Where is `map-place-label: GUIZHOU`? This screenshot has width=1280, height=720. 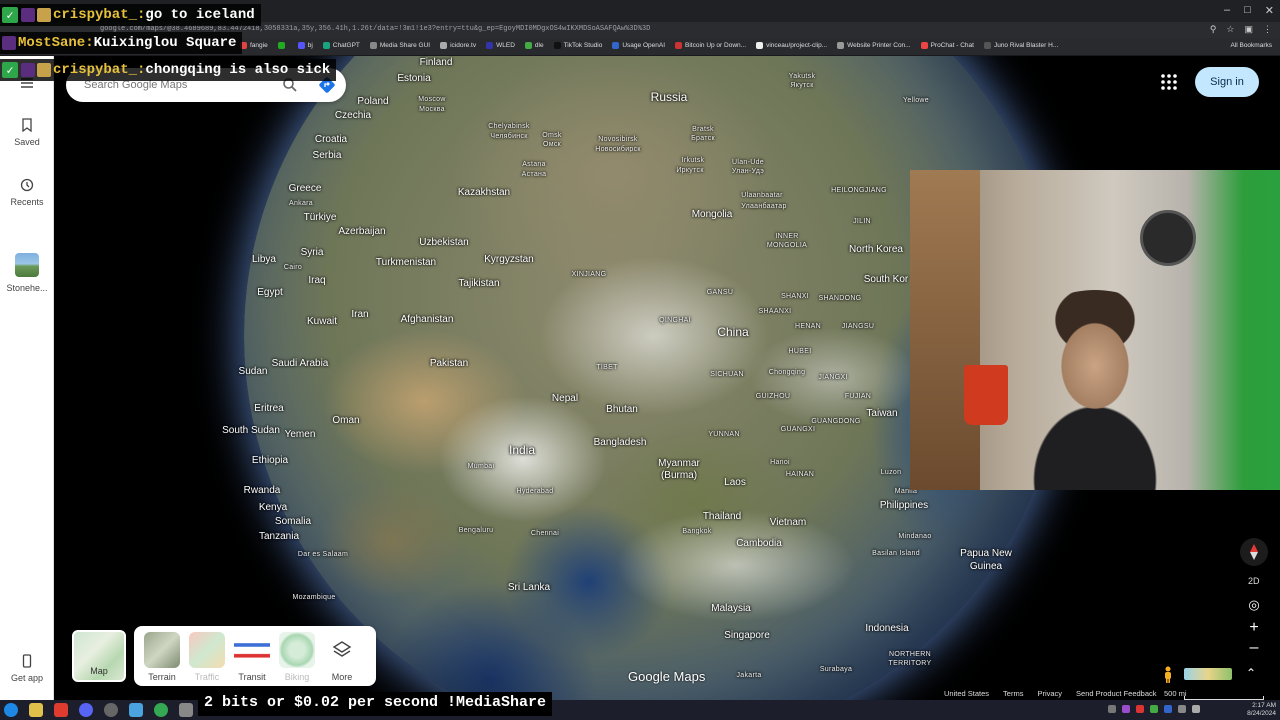
map-place-label: GUIZHOU is located at coordinates (773, 396).